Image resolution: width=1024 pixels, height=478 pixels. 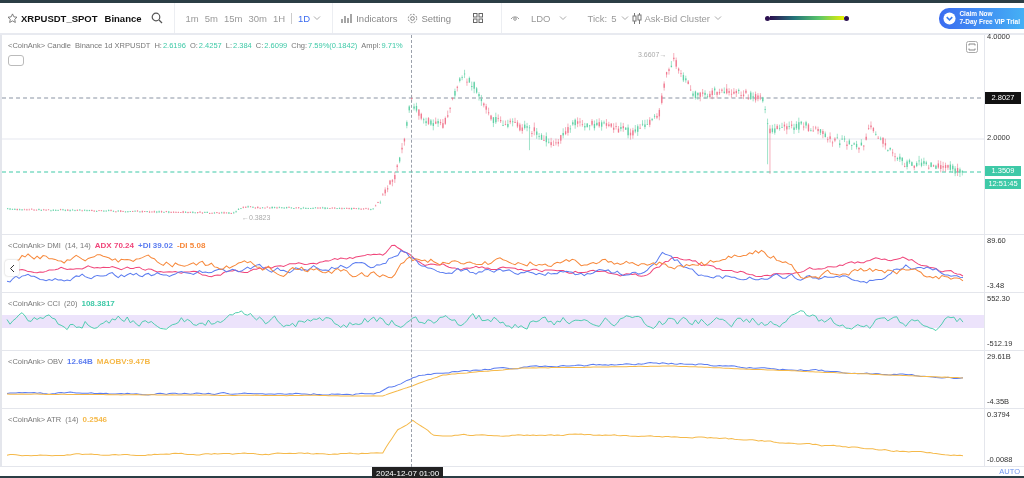 What do you see at coordinates (514, 18) in the screenshot?
I see `eye-icon` at bounding box center [514, 18].